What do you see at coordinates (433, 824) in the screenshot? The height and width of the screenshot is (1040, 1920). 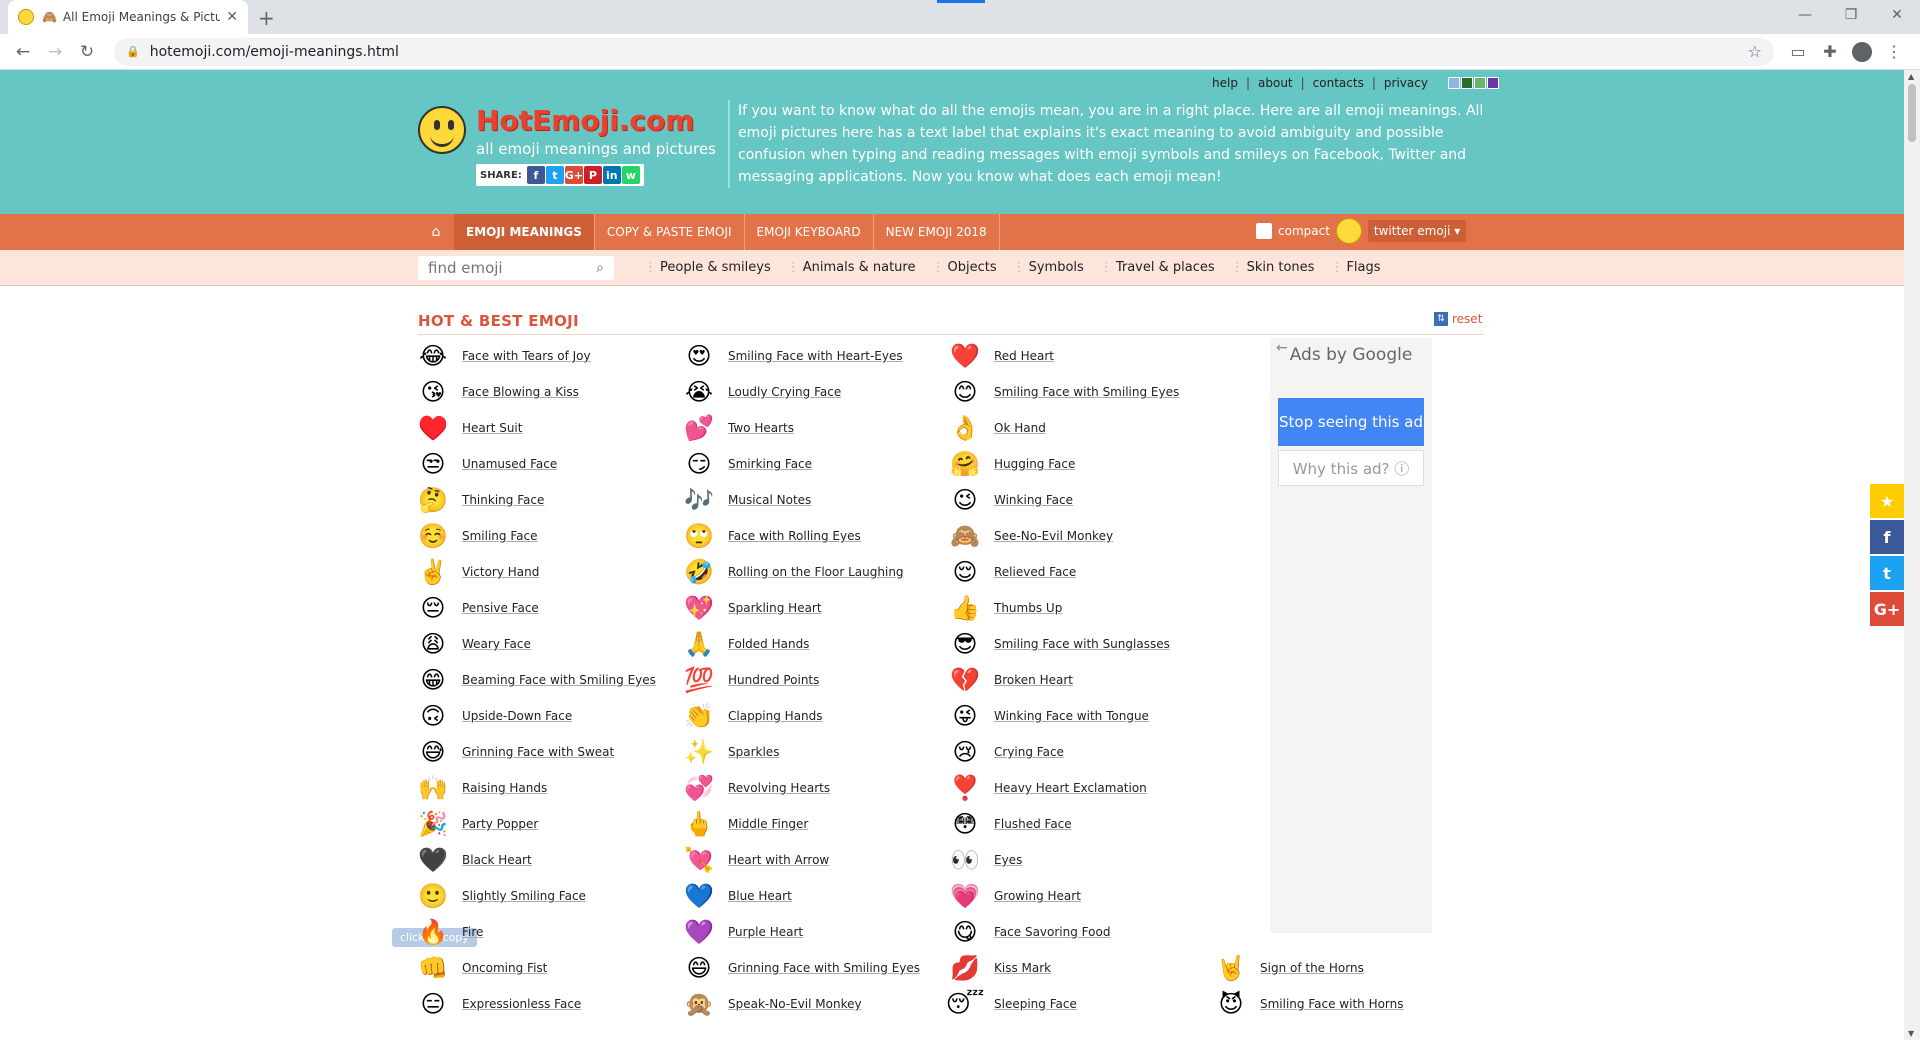 I see `emoji-icon: 🎉` at bounding box center [433, 824].